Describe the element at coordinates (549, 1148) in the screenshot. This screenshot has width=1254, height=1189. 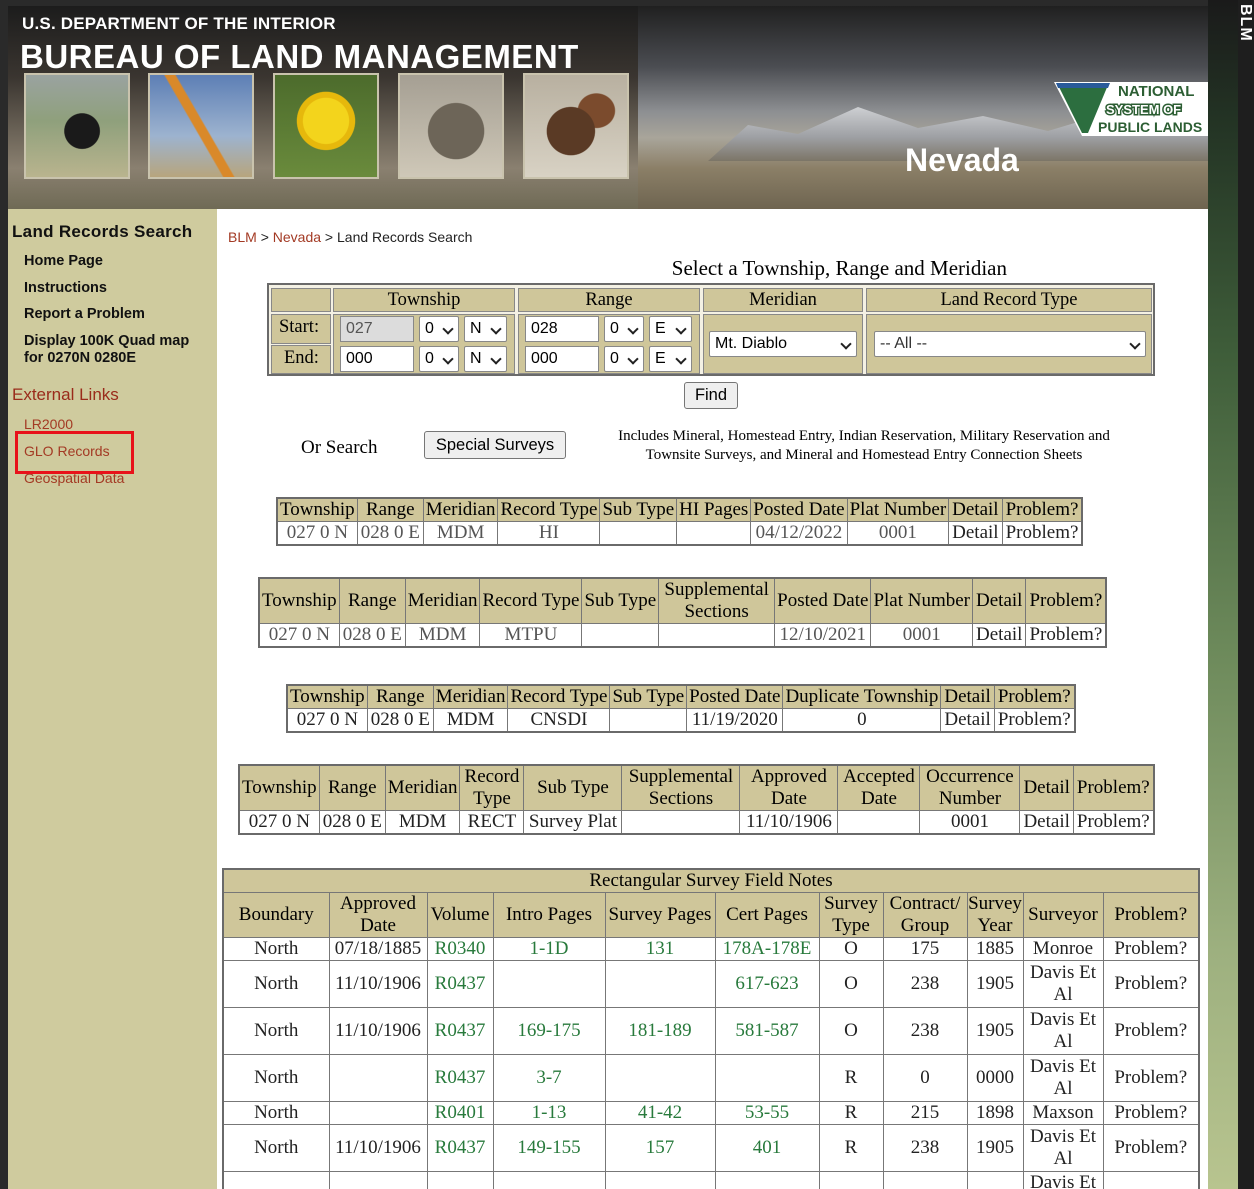
I see `intro-pages-link: 149-155` at that location.